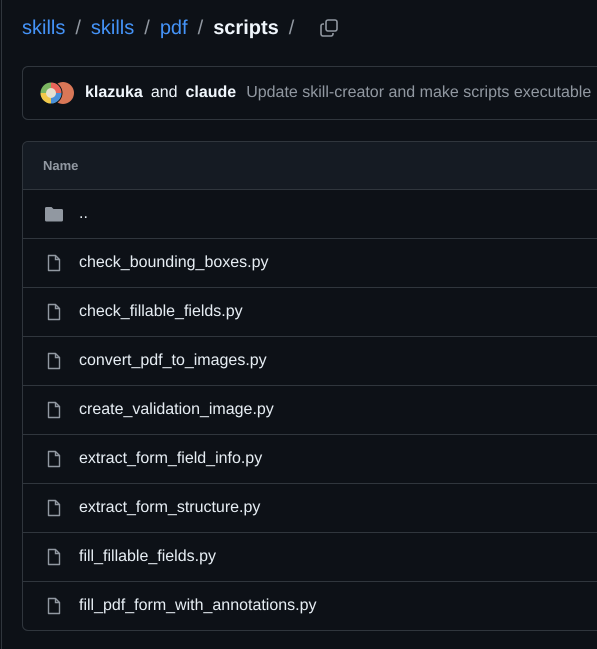 The width and height of the screenshot is (597, 649). Describe the element at coordinates (60, 165) in the screenshot. I see `column-header: Name` at that location.